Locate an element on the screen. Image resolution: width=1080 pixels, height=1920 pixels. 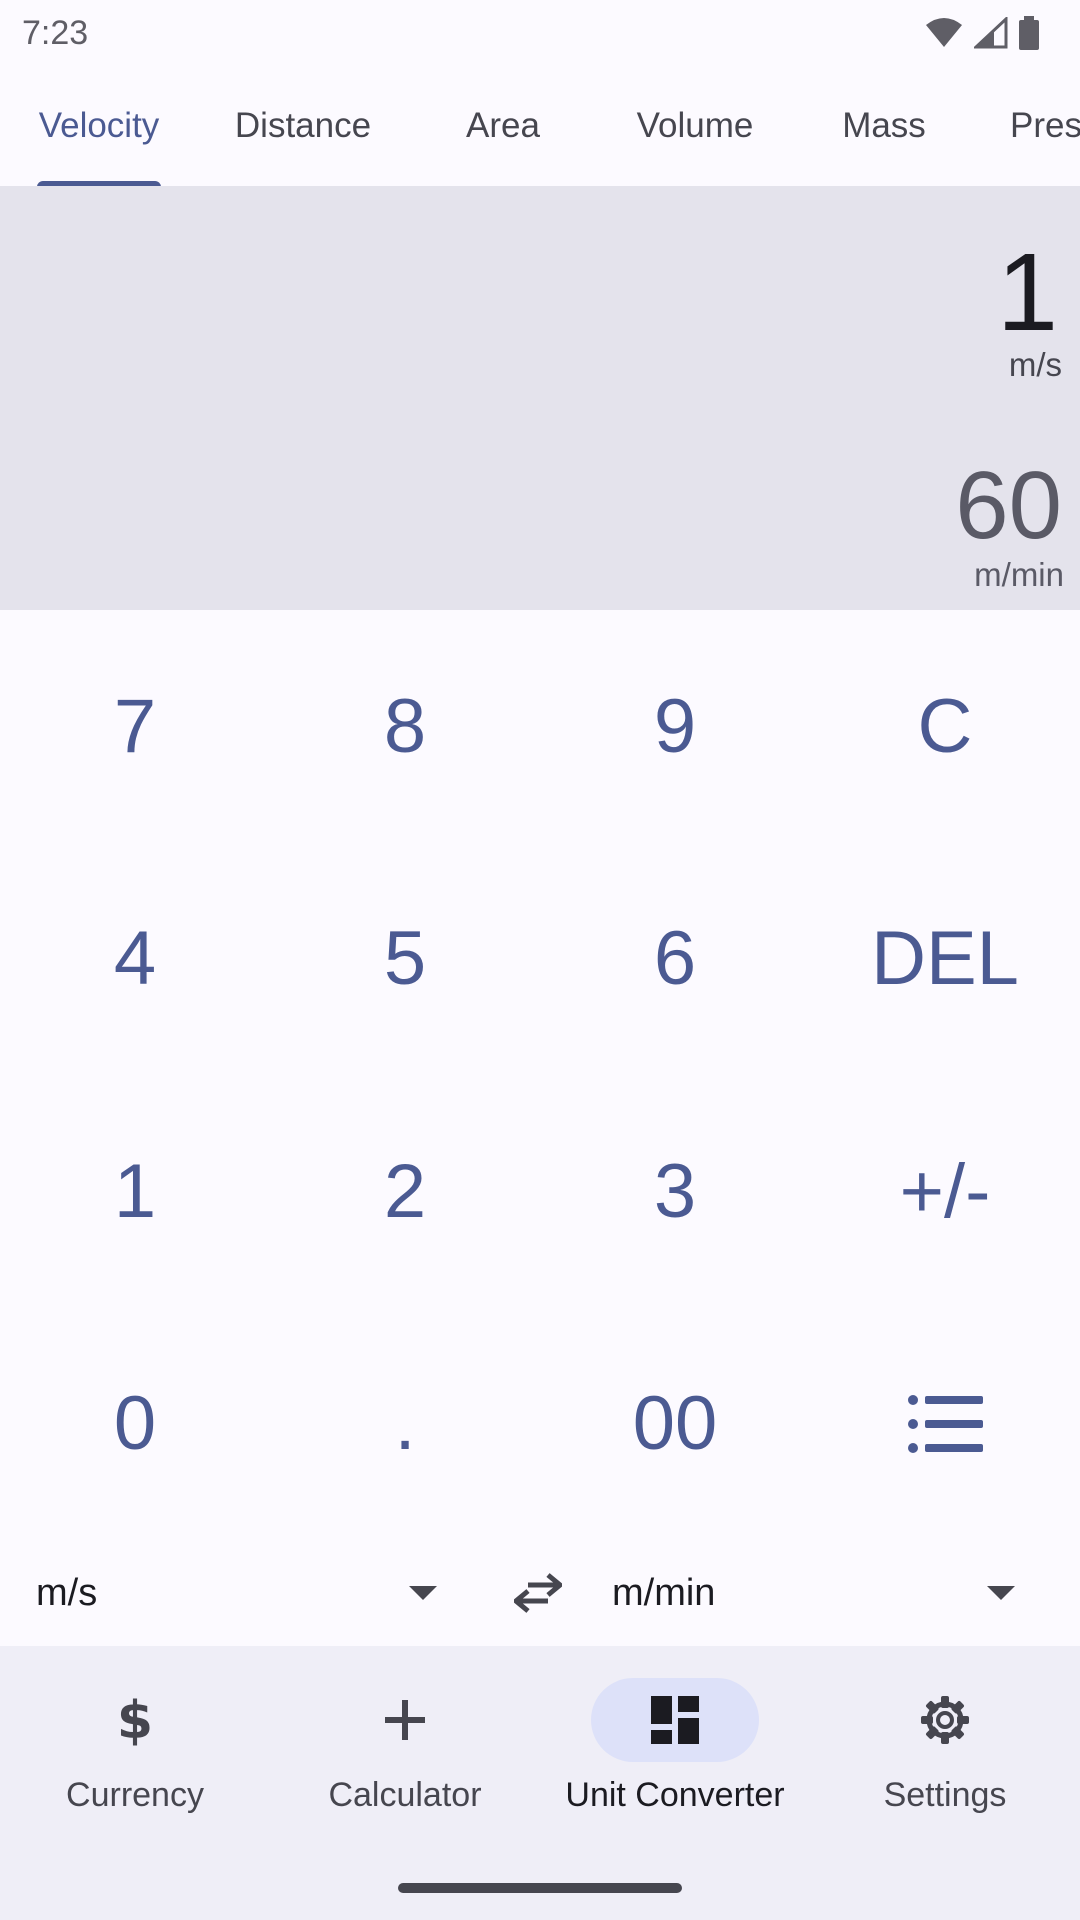
wifi-icon is located at coordinates (944, 32).